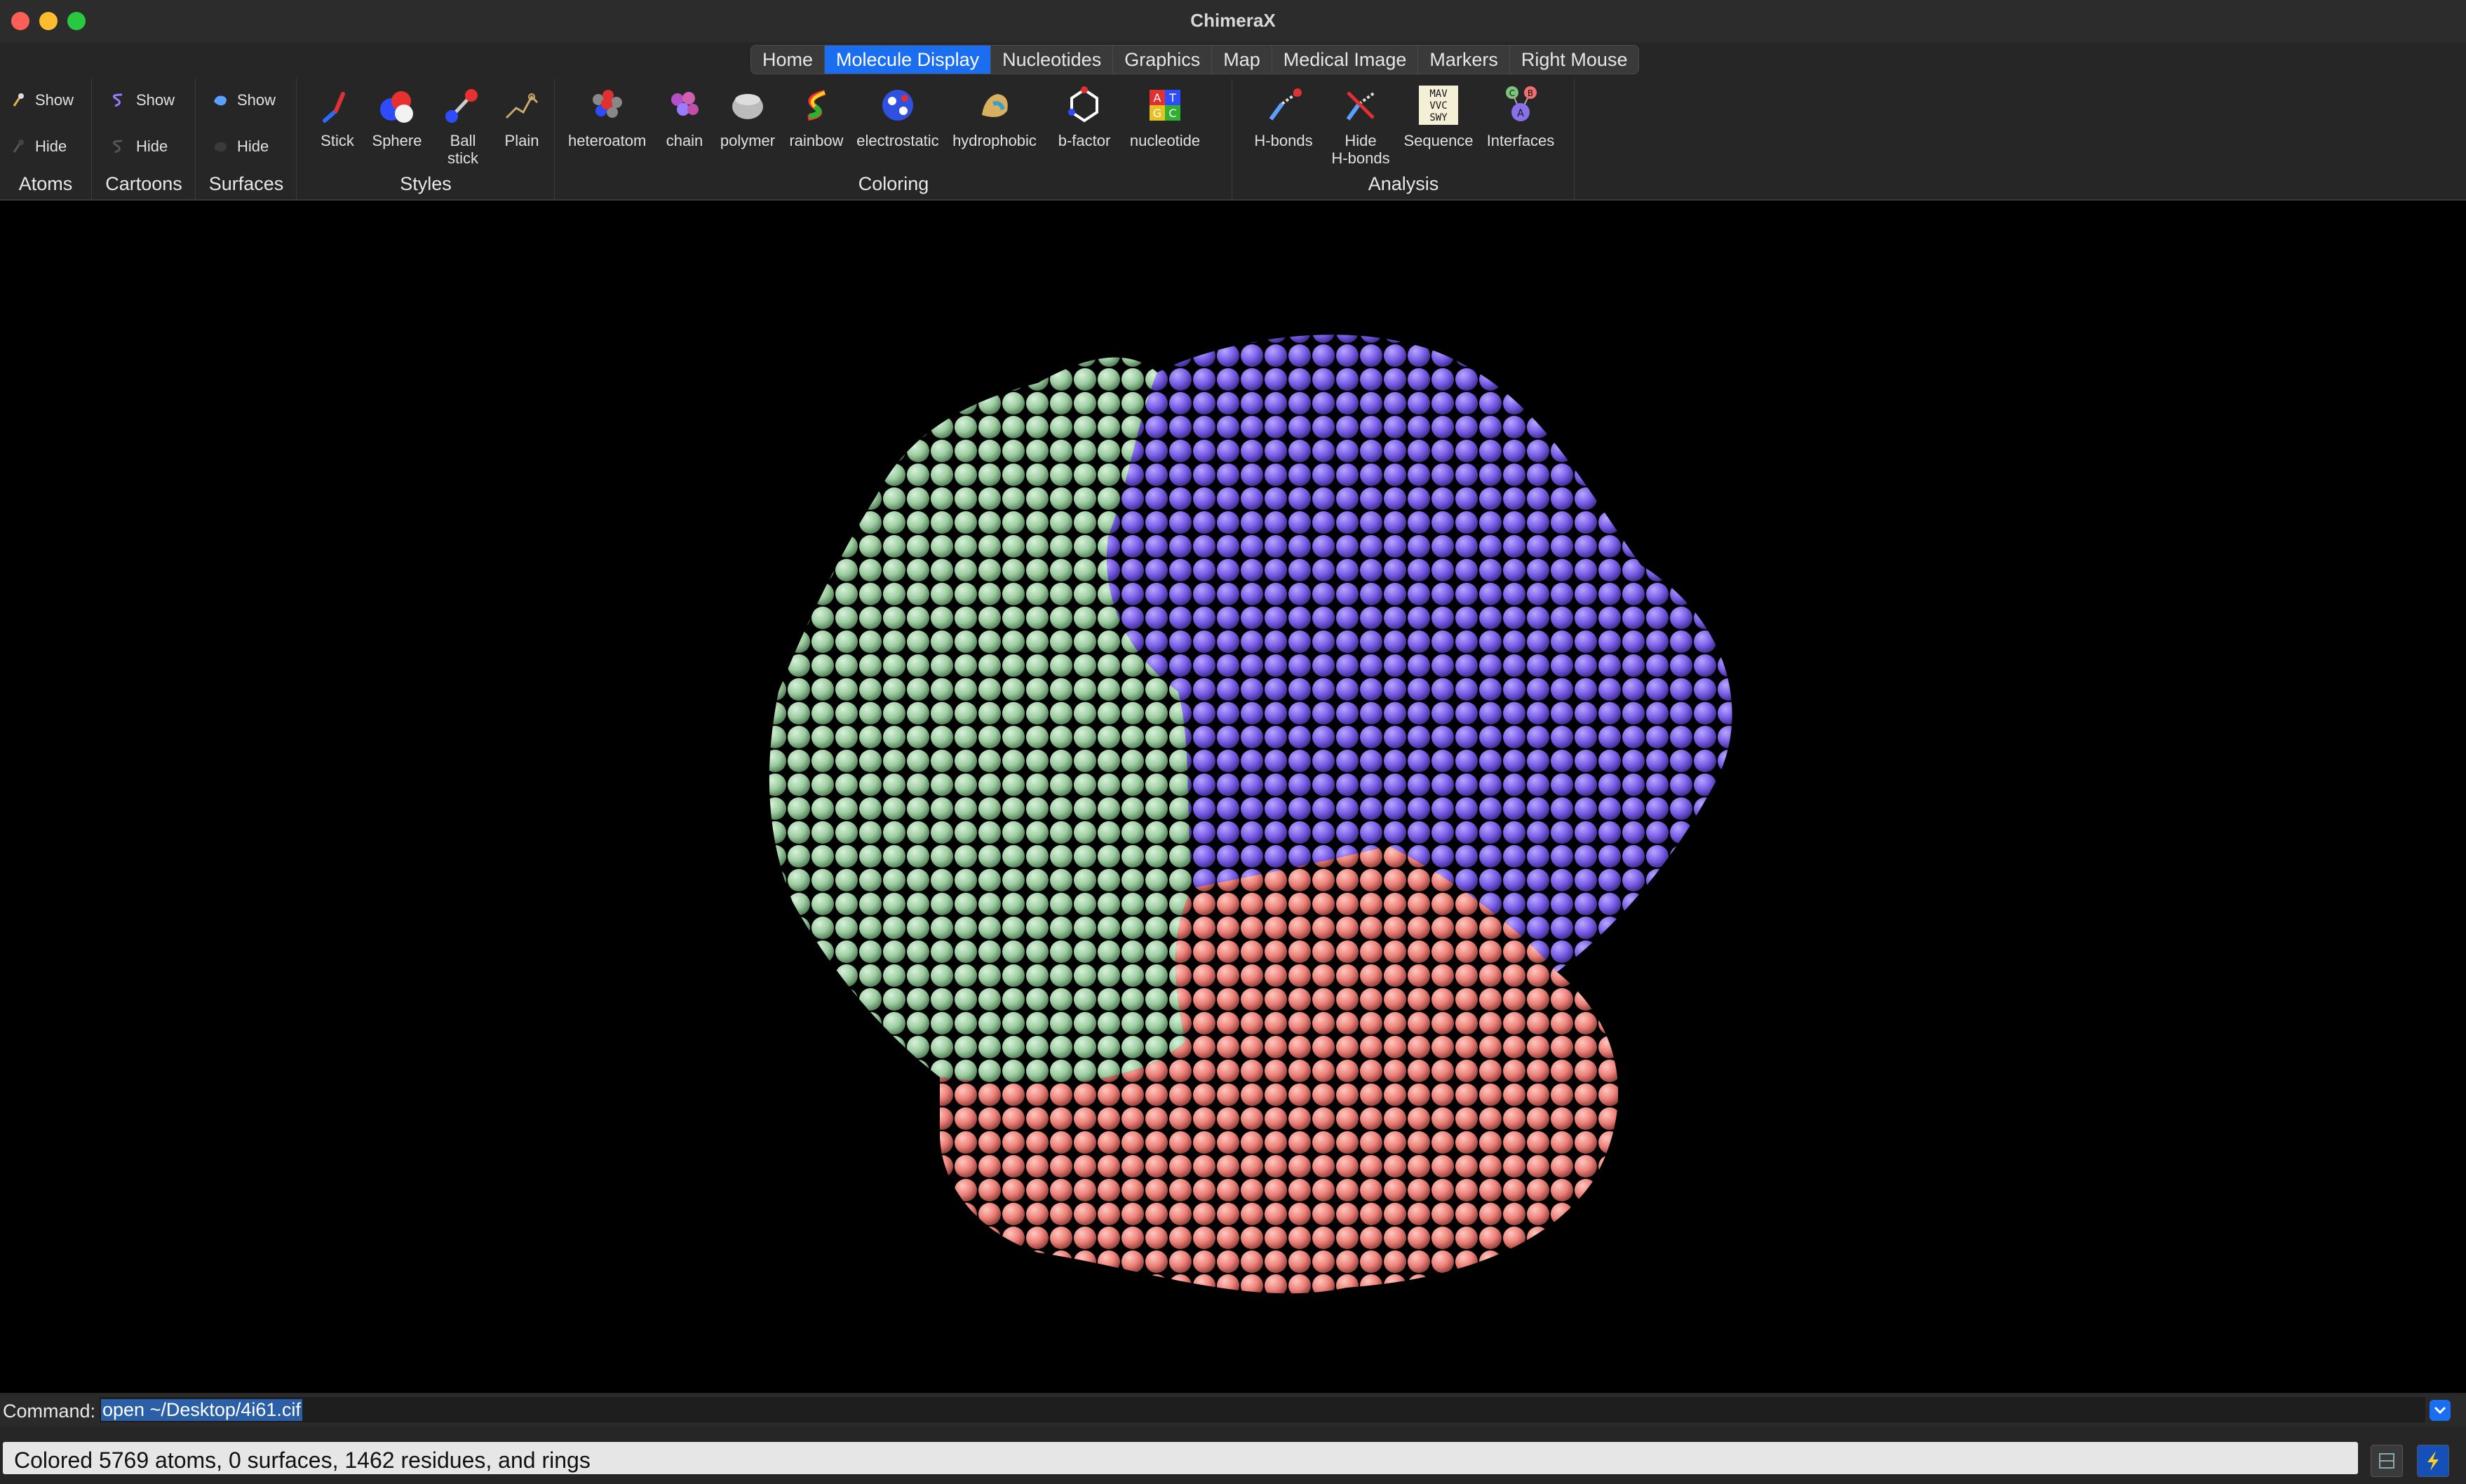  What do you see at coordinates (1360, 158) in the screenshot?
I see `hide-hbonds-label-2: H-bonds` at bounding box center [1360, 158].